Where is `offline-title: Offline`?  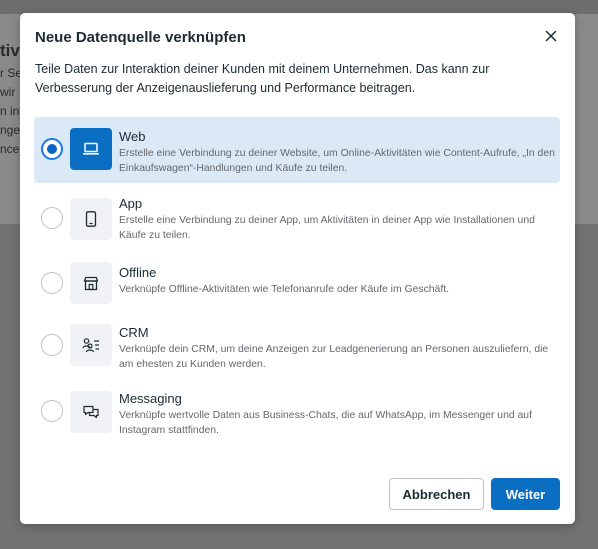
offline-title: Offline is located at coordinates (138, 272).